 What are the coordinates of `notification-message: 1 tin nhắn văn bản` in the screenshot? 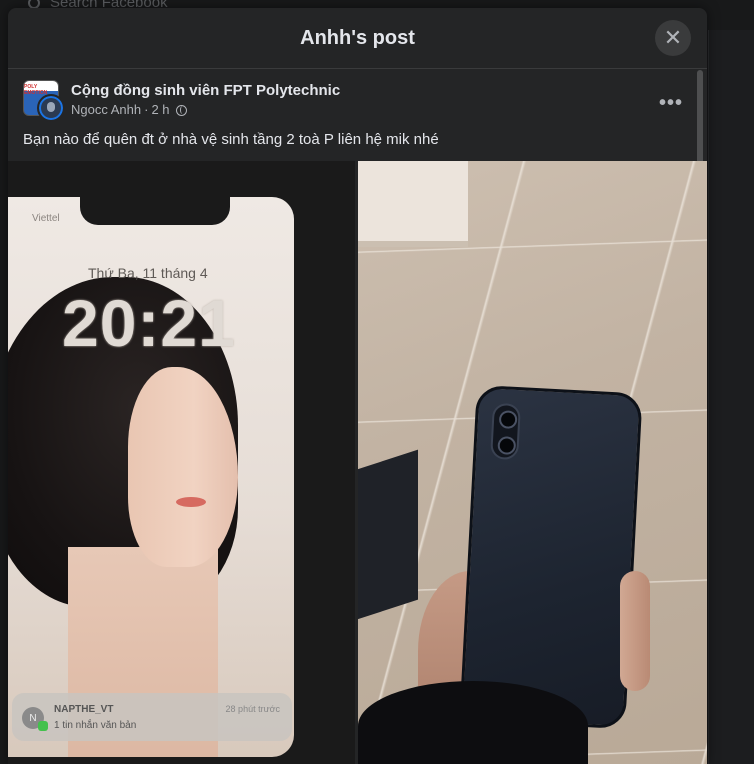 It's located at (95, 725).